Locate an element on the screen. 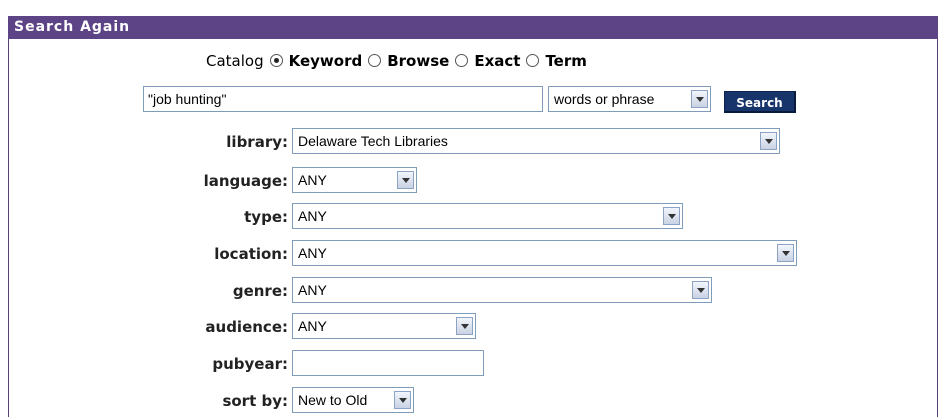 This screenshot has width=940, height=417. genre-select: ANY is located at coordinates (502, 290).